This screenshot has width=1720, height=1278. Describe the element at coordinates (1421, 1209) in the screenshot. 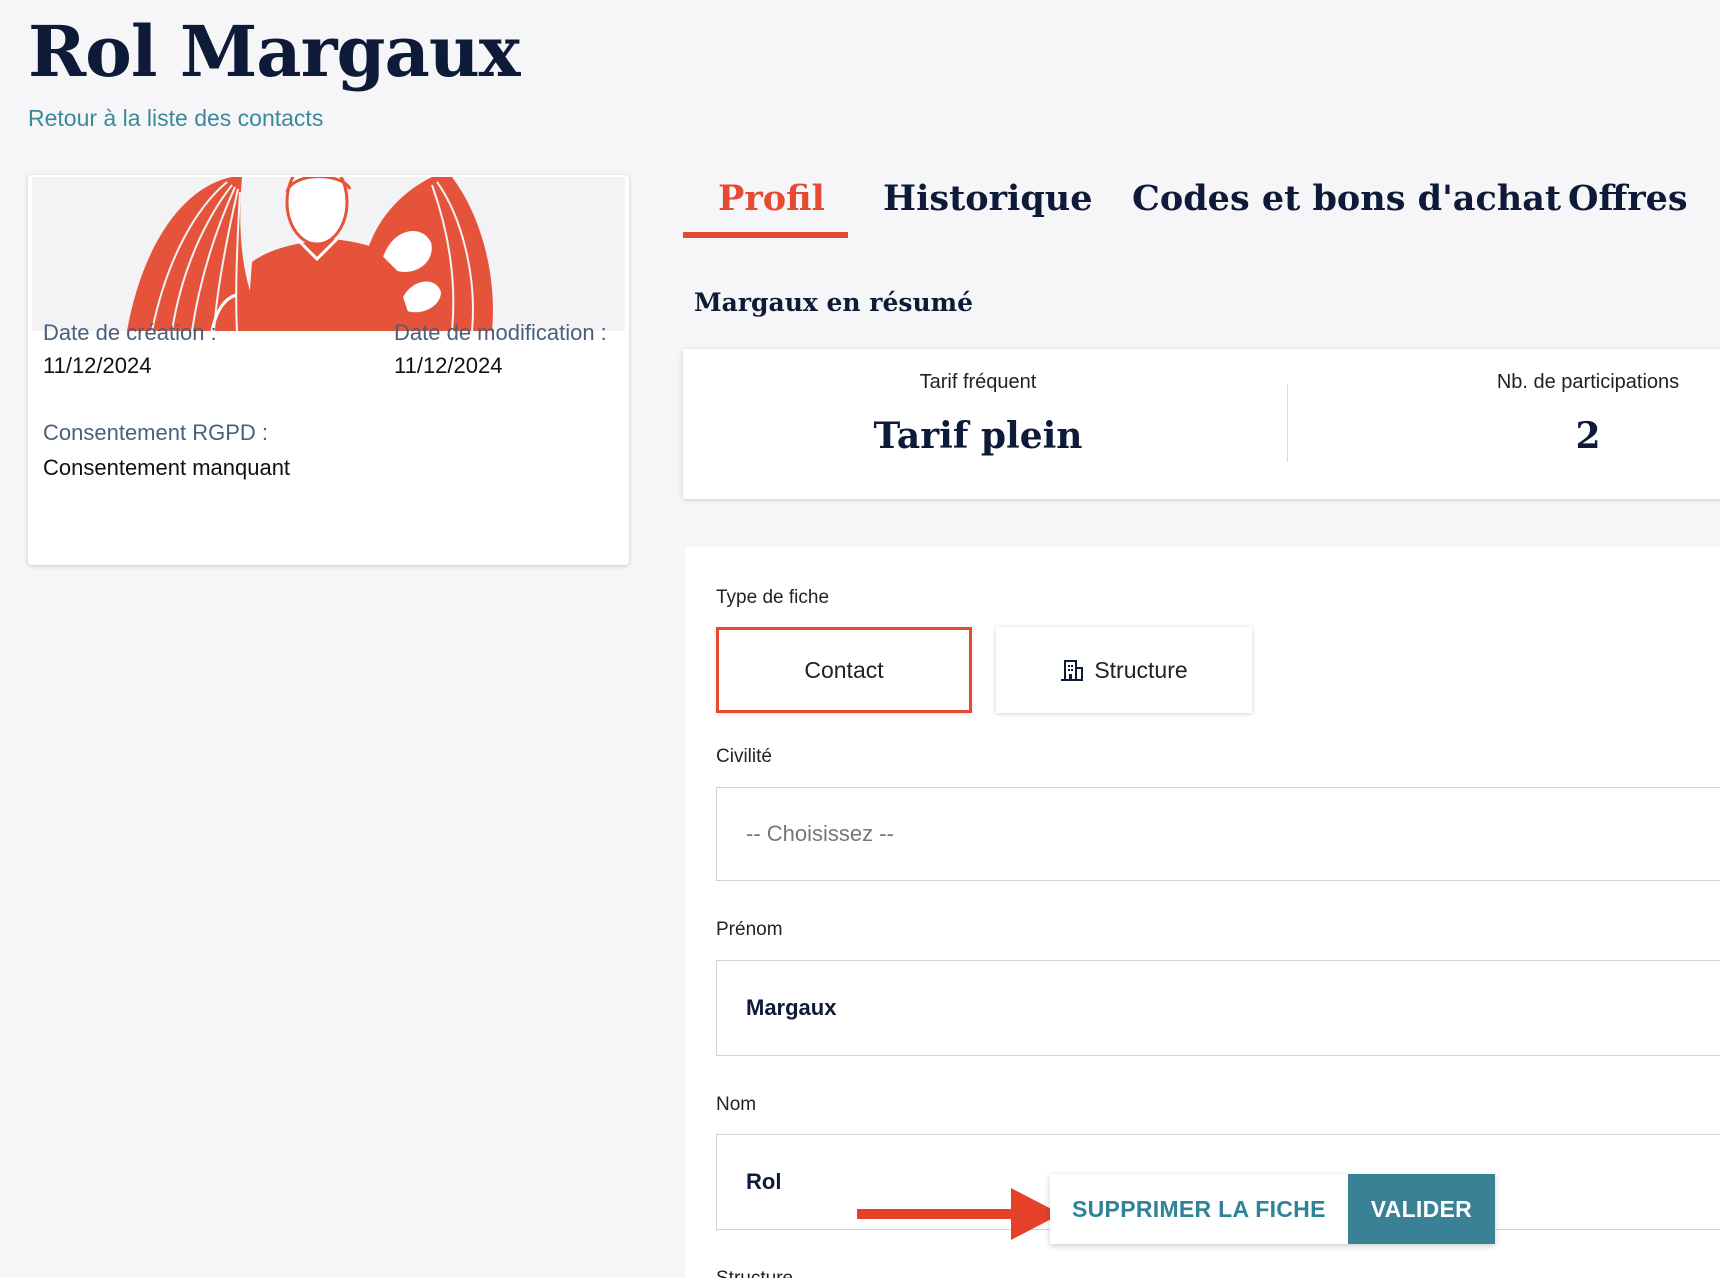

I see `validate-button: VALIDER` at that location.